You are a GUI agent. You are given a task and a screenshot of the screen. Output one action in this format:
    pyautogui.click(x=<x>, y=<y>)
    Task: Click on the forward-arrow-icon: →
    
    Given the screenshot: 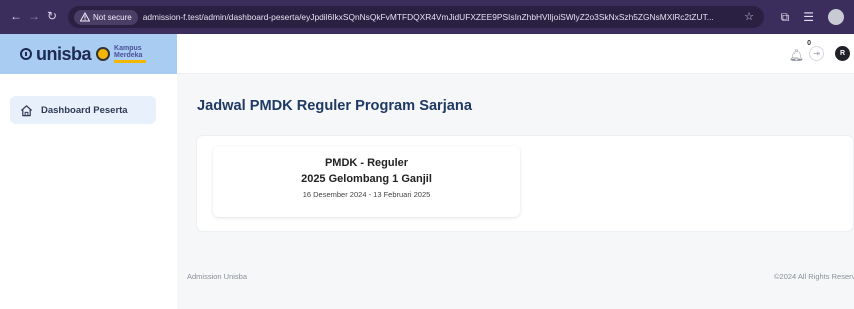 What is the action you would take?
    pyautogui.click(x=34, y=16)
    